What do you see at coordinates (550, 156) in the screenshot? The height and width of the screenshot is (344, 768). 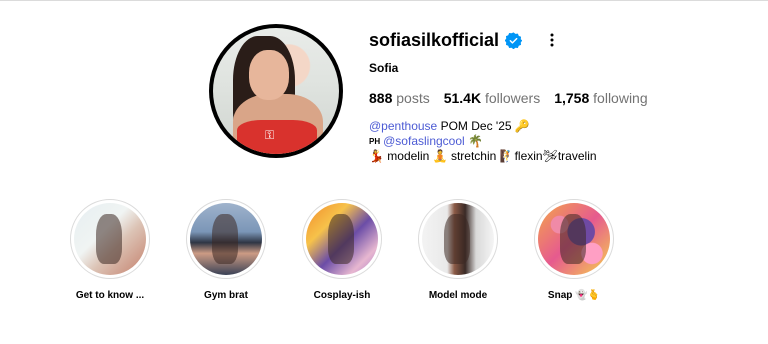 I see `plane-emoji-icon: 🛩` at bounding box center [550, 156].